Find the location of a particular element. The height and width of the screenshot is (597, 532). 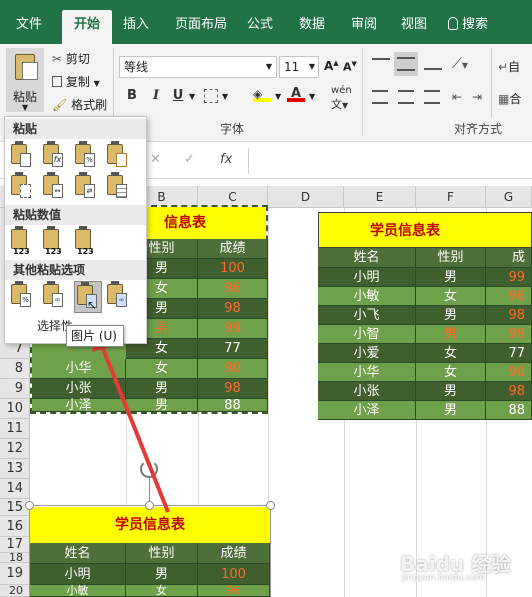

paste-picture-icon: ↖ is located at coordinates (88, 297).